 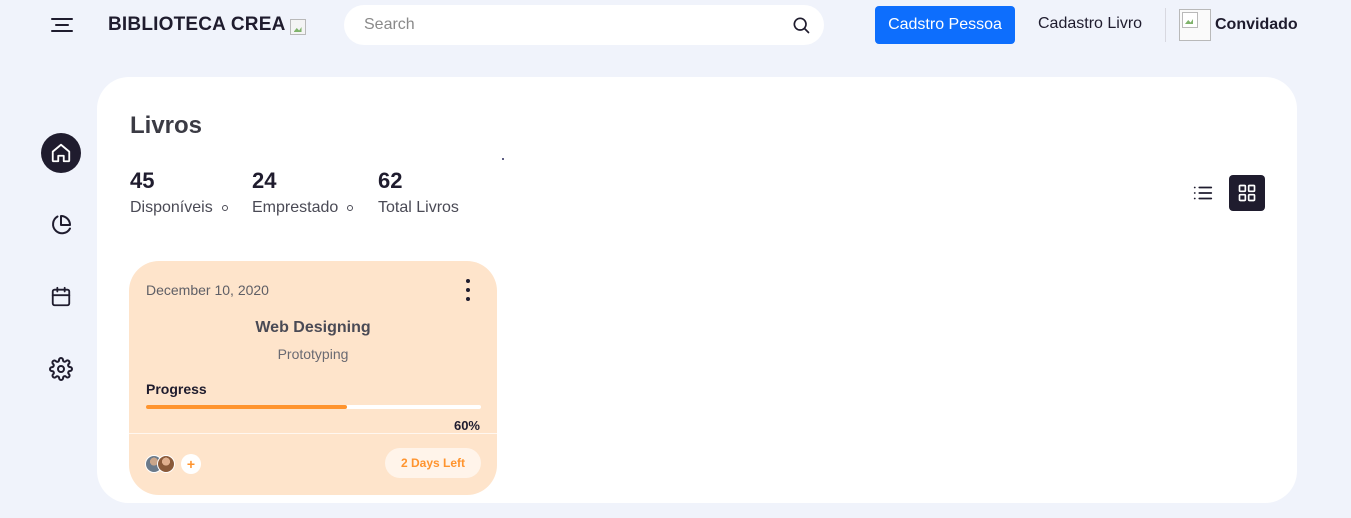 I want to click on days-left-badge: 2 Days Left, so click(x=433, y=463).